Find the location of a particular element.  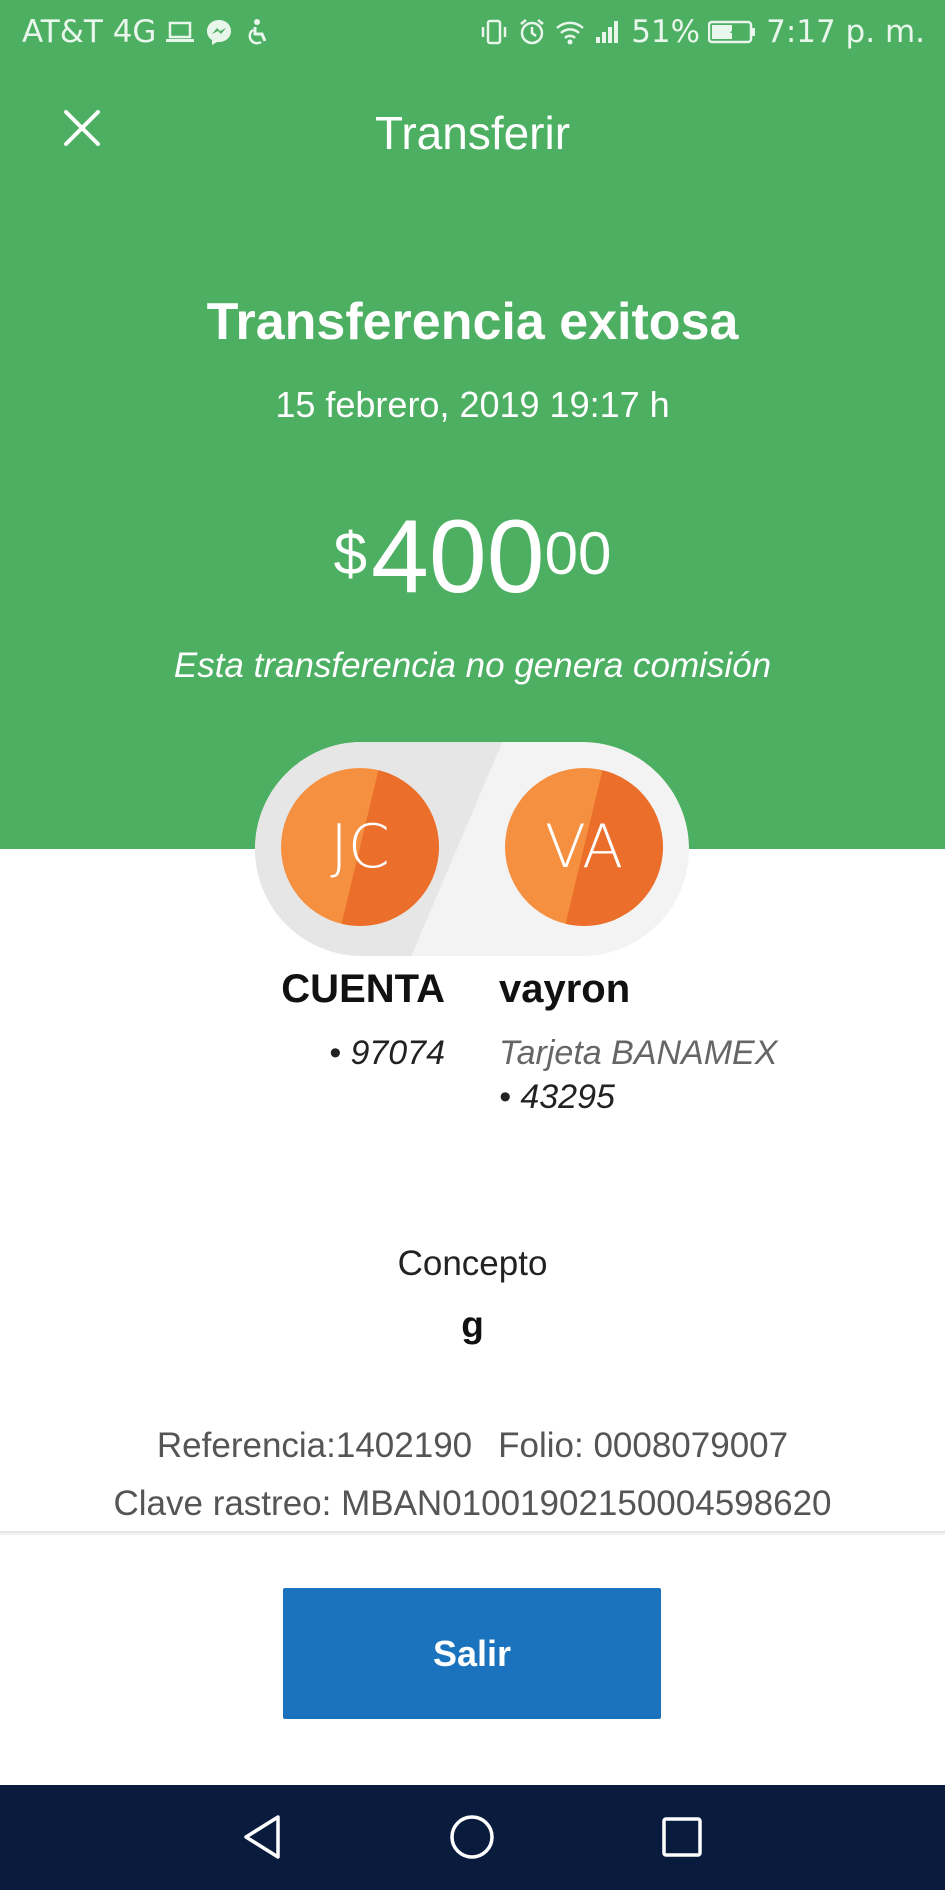

concept-value: g is located at coordinates (472, 1324).